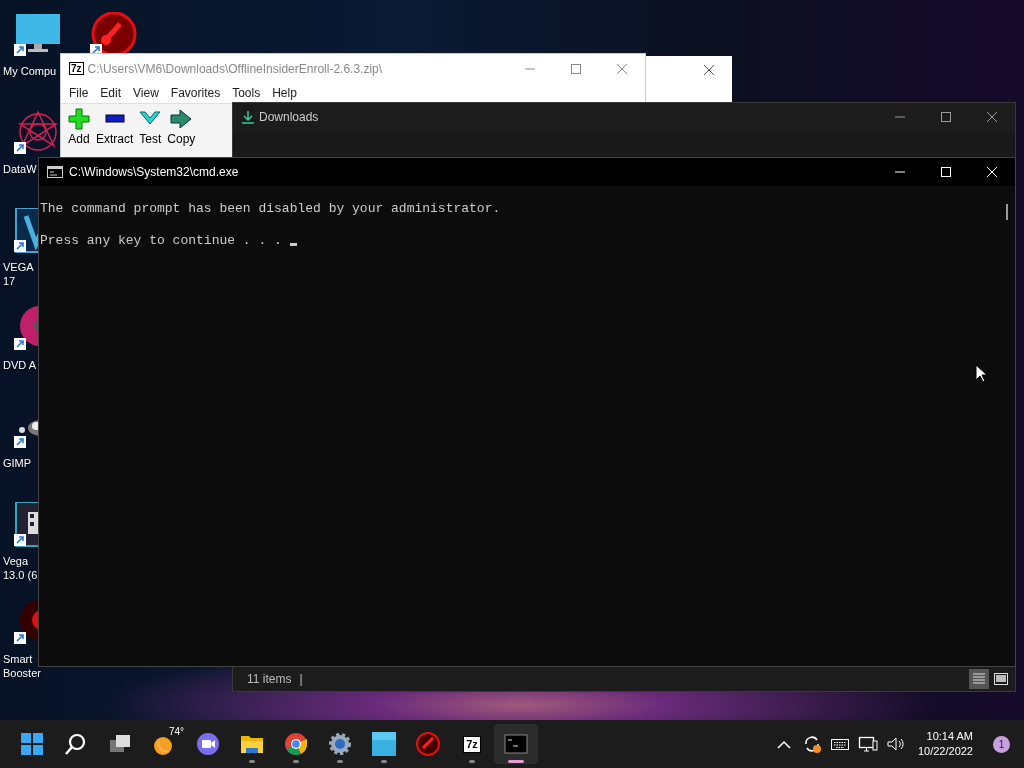 The width and height of the screenshot is (1024, 768). What do you see at coordinates (79, 131) in the screenshot?
I see `toolbar-button: Add` at bounding box center [79, 131].